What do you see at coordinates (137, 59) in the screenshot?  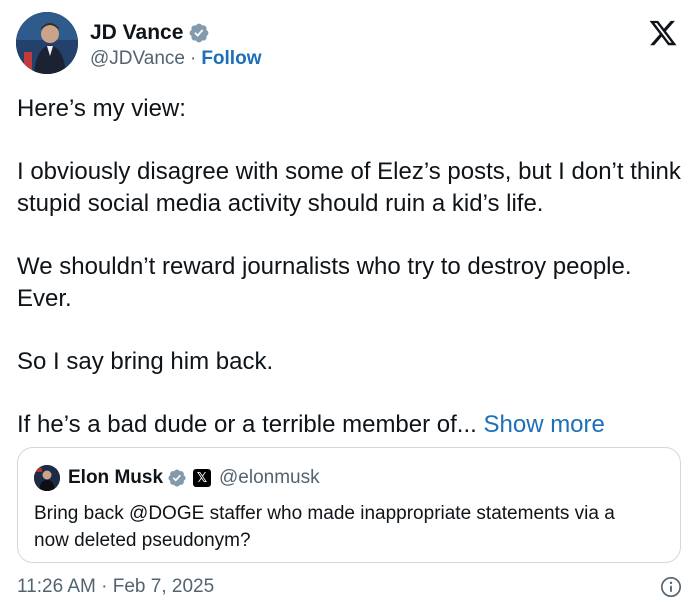 I see `author-handle: @JDVance` at bounding box center [137, 59].